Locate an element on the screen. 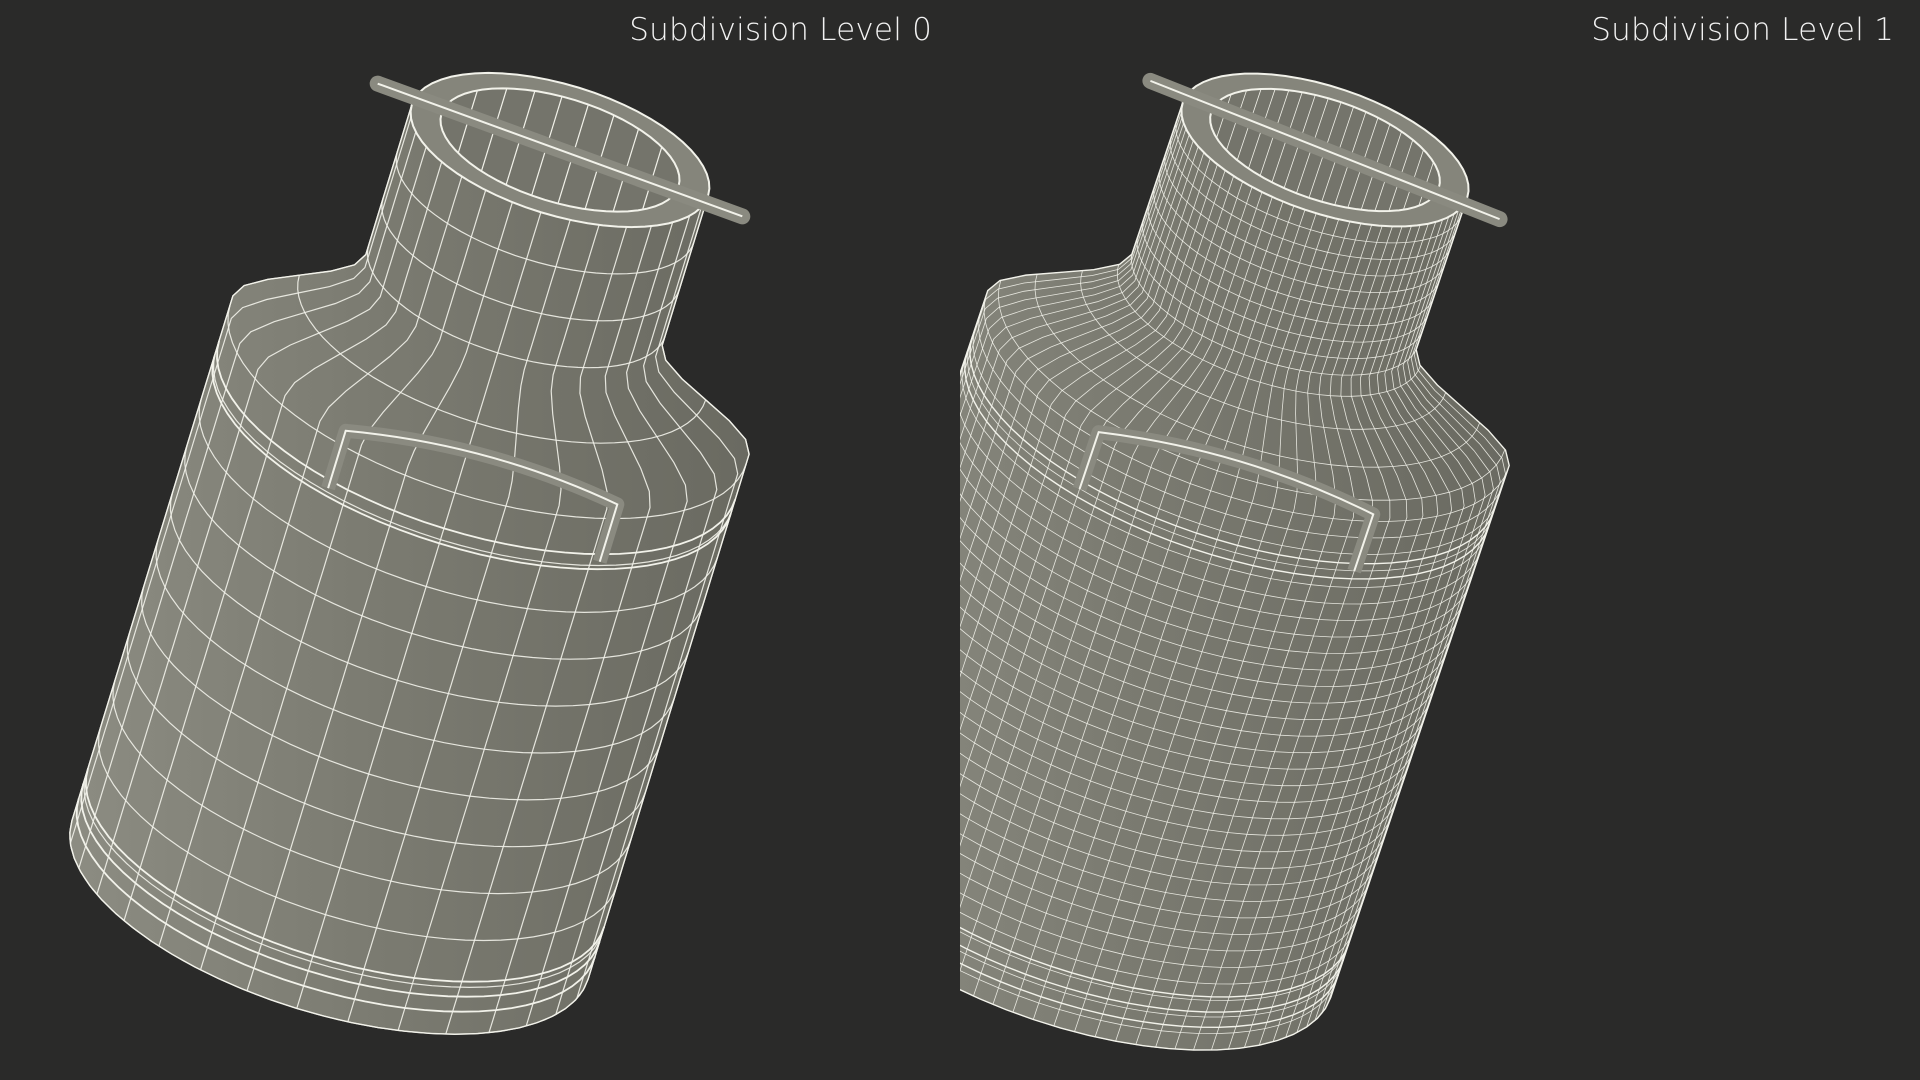 This screenshot has width=1920, height=1080. panel-label: Subdivision Level 0 is located at coordinates (780, 30).